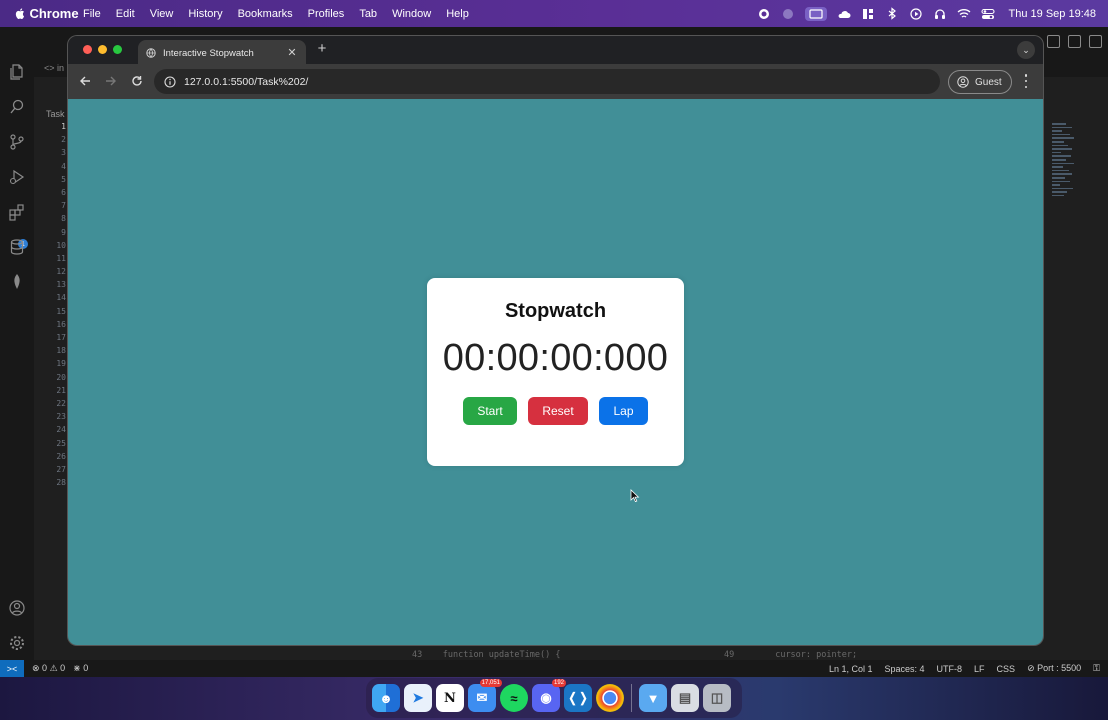  I want to click on browser-tab: Interactive Stopwatch ✕, so click(222, 53).